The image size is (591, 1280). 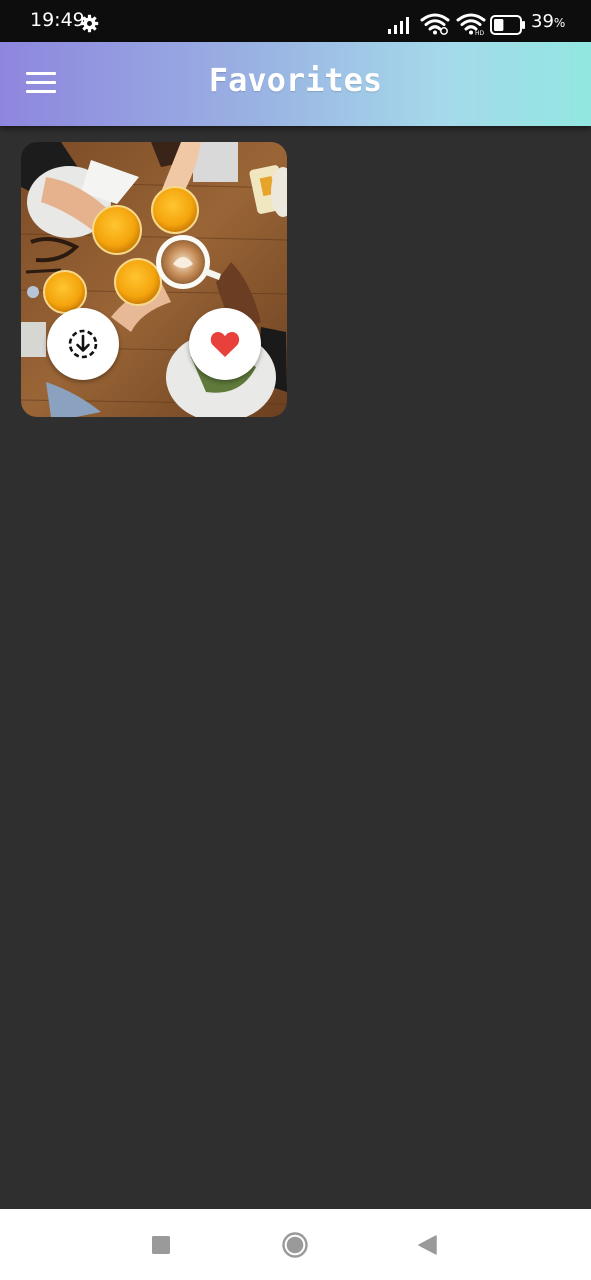 I want to click on wifi-icon, so click(x=435, y=24).